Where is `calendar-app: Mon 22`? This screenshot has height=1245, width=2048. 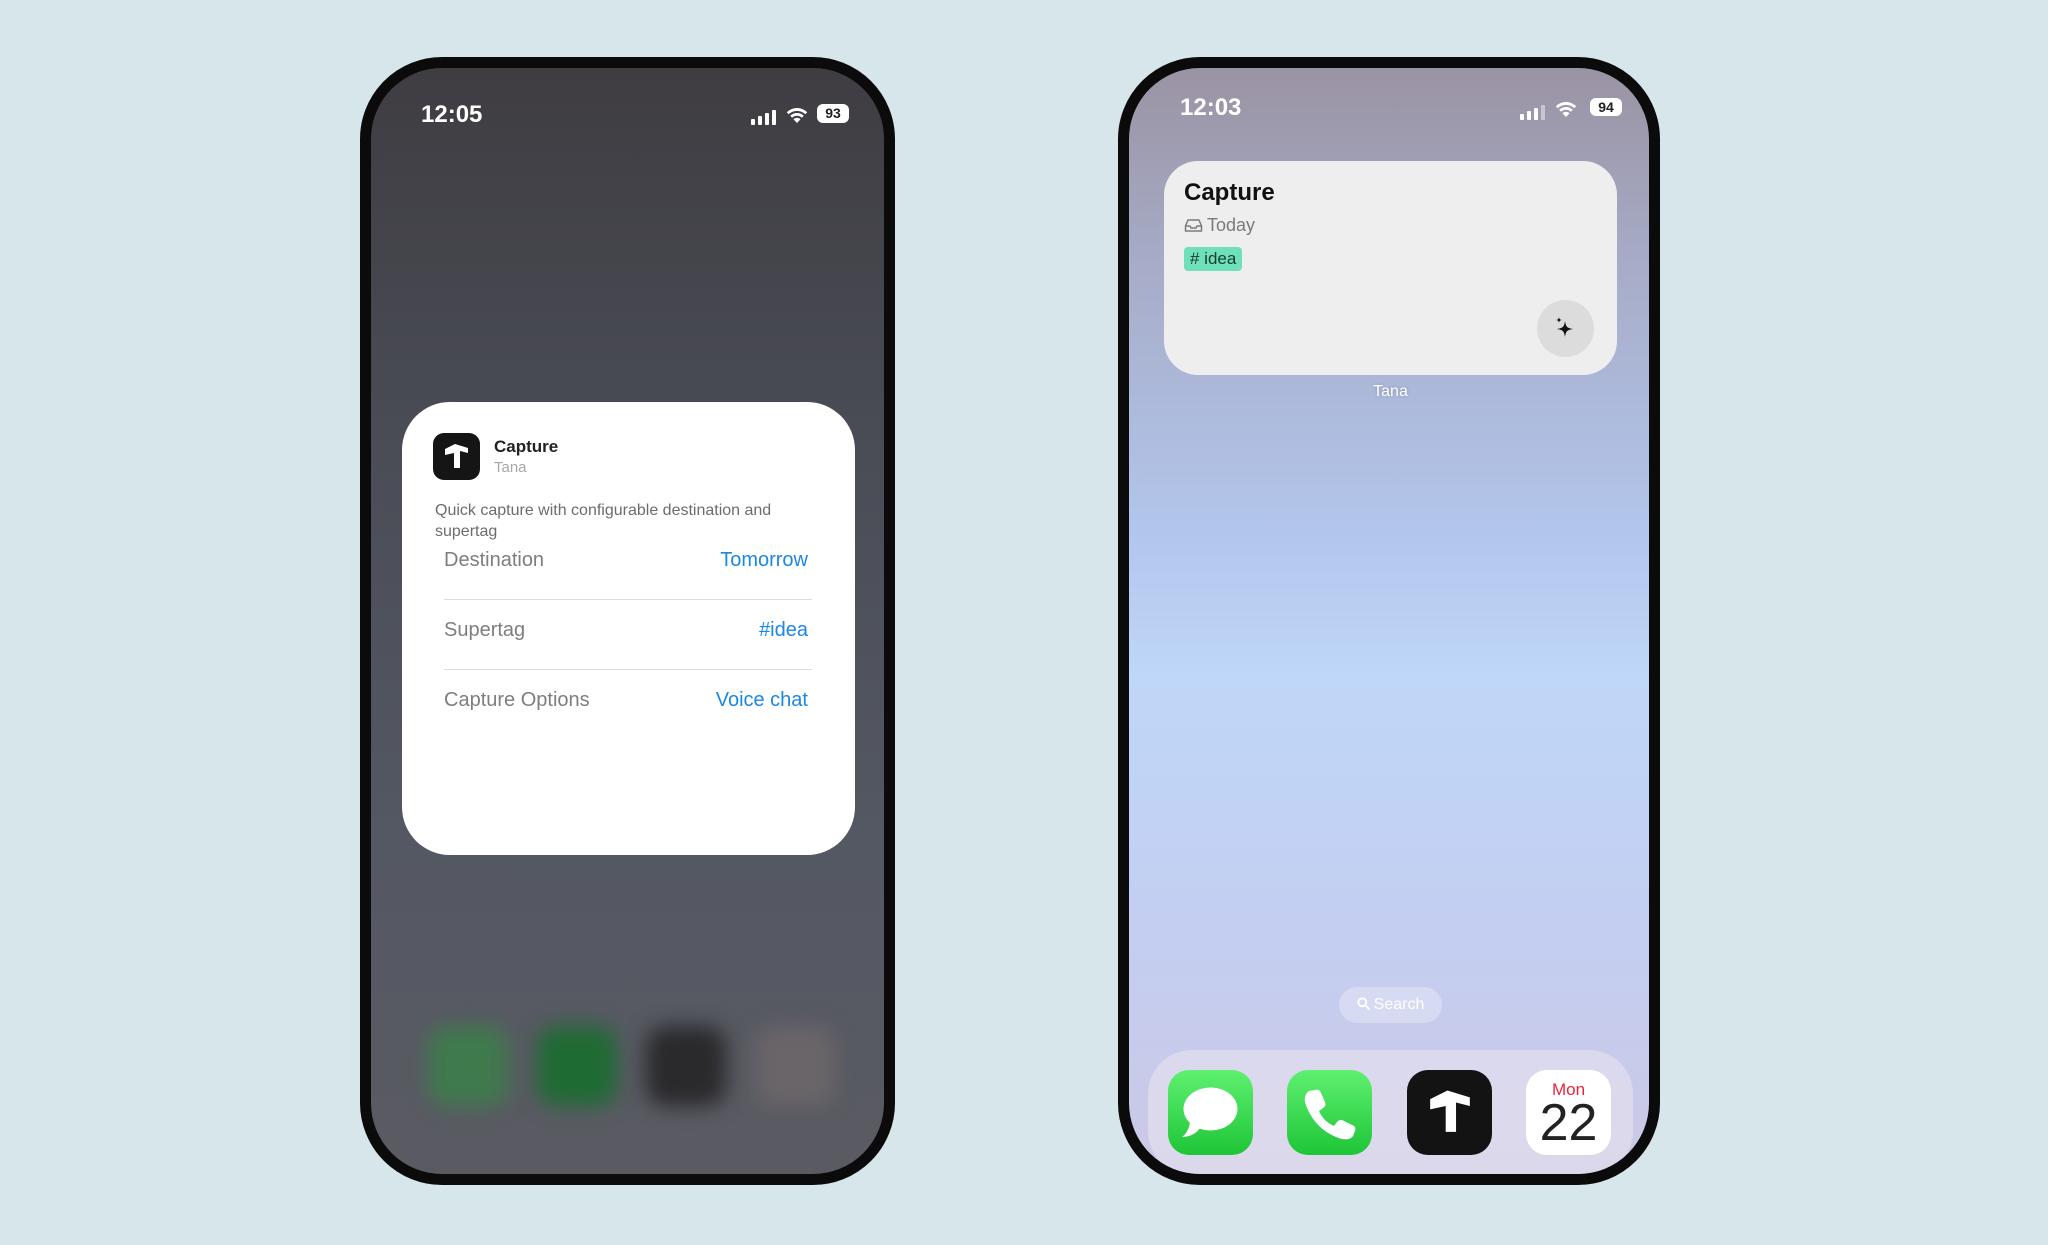
calendar-app: Mon 22 is located at coordinates (1568, 1112).